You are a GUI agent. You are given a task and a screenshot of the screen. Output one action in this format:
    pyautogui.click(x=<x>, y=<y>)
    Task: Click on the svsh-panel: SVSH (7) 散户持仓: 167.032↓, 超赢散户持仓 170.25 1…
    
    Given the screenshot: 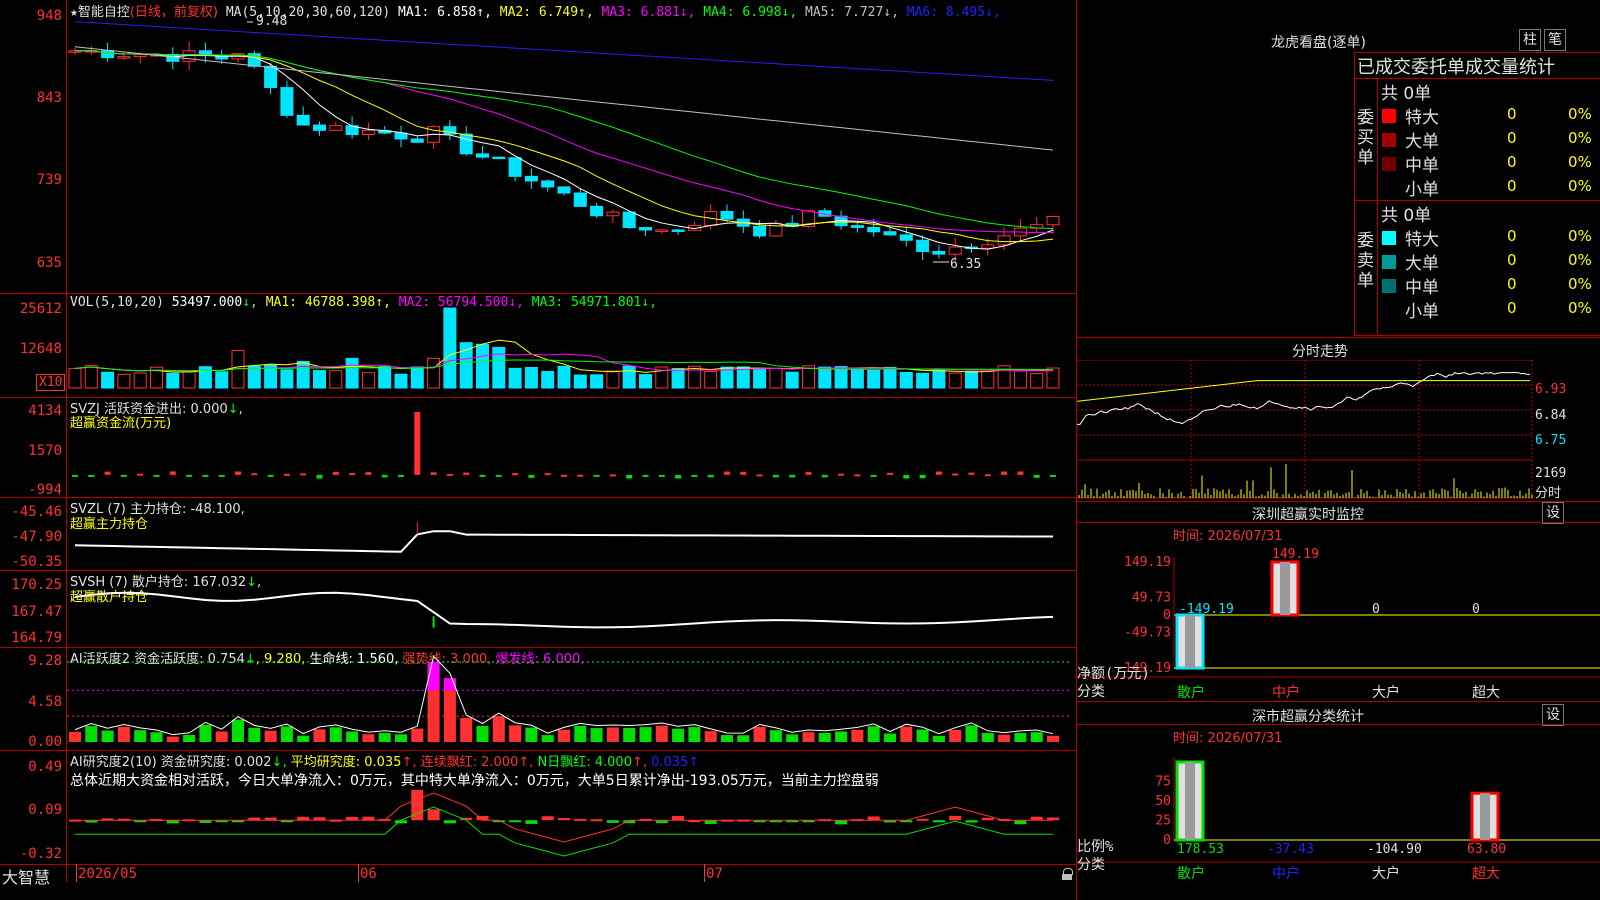 What is the action you would take?
    pyautogui.click(x=538, y=609)
    